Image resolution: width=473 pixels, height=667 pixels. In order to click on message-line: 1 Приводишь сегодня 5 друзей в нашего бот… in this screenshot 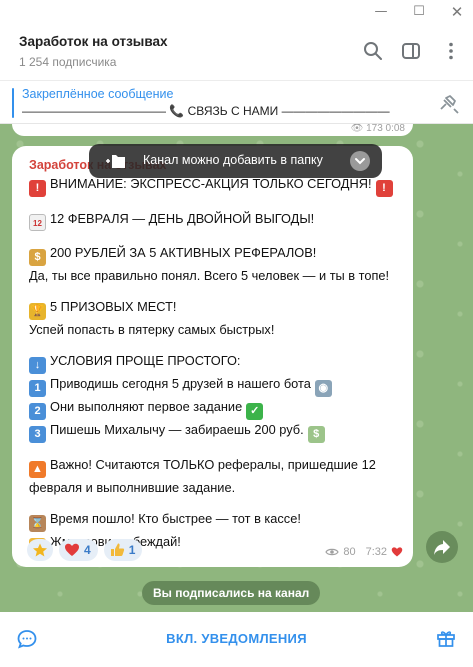, I will do `click(216, 385)`.